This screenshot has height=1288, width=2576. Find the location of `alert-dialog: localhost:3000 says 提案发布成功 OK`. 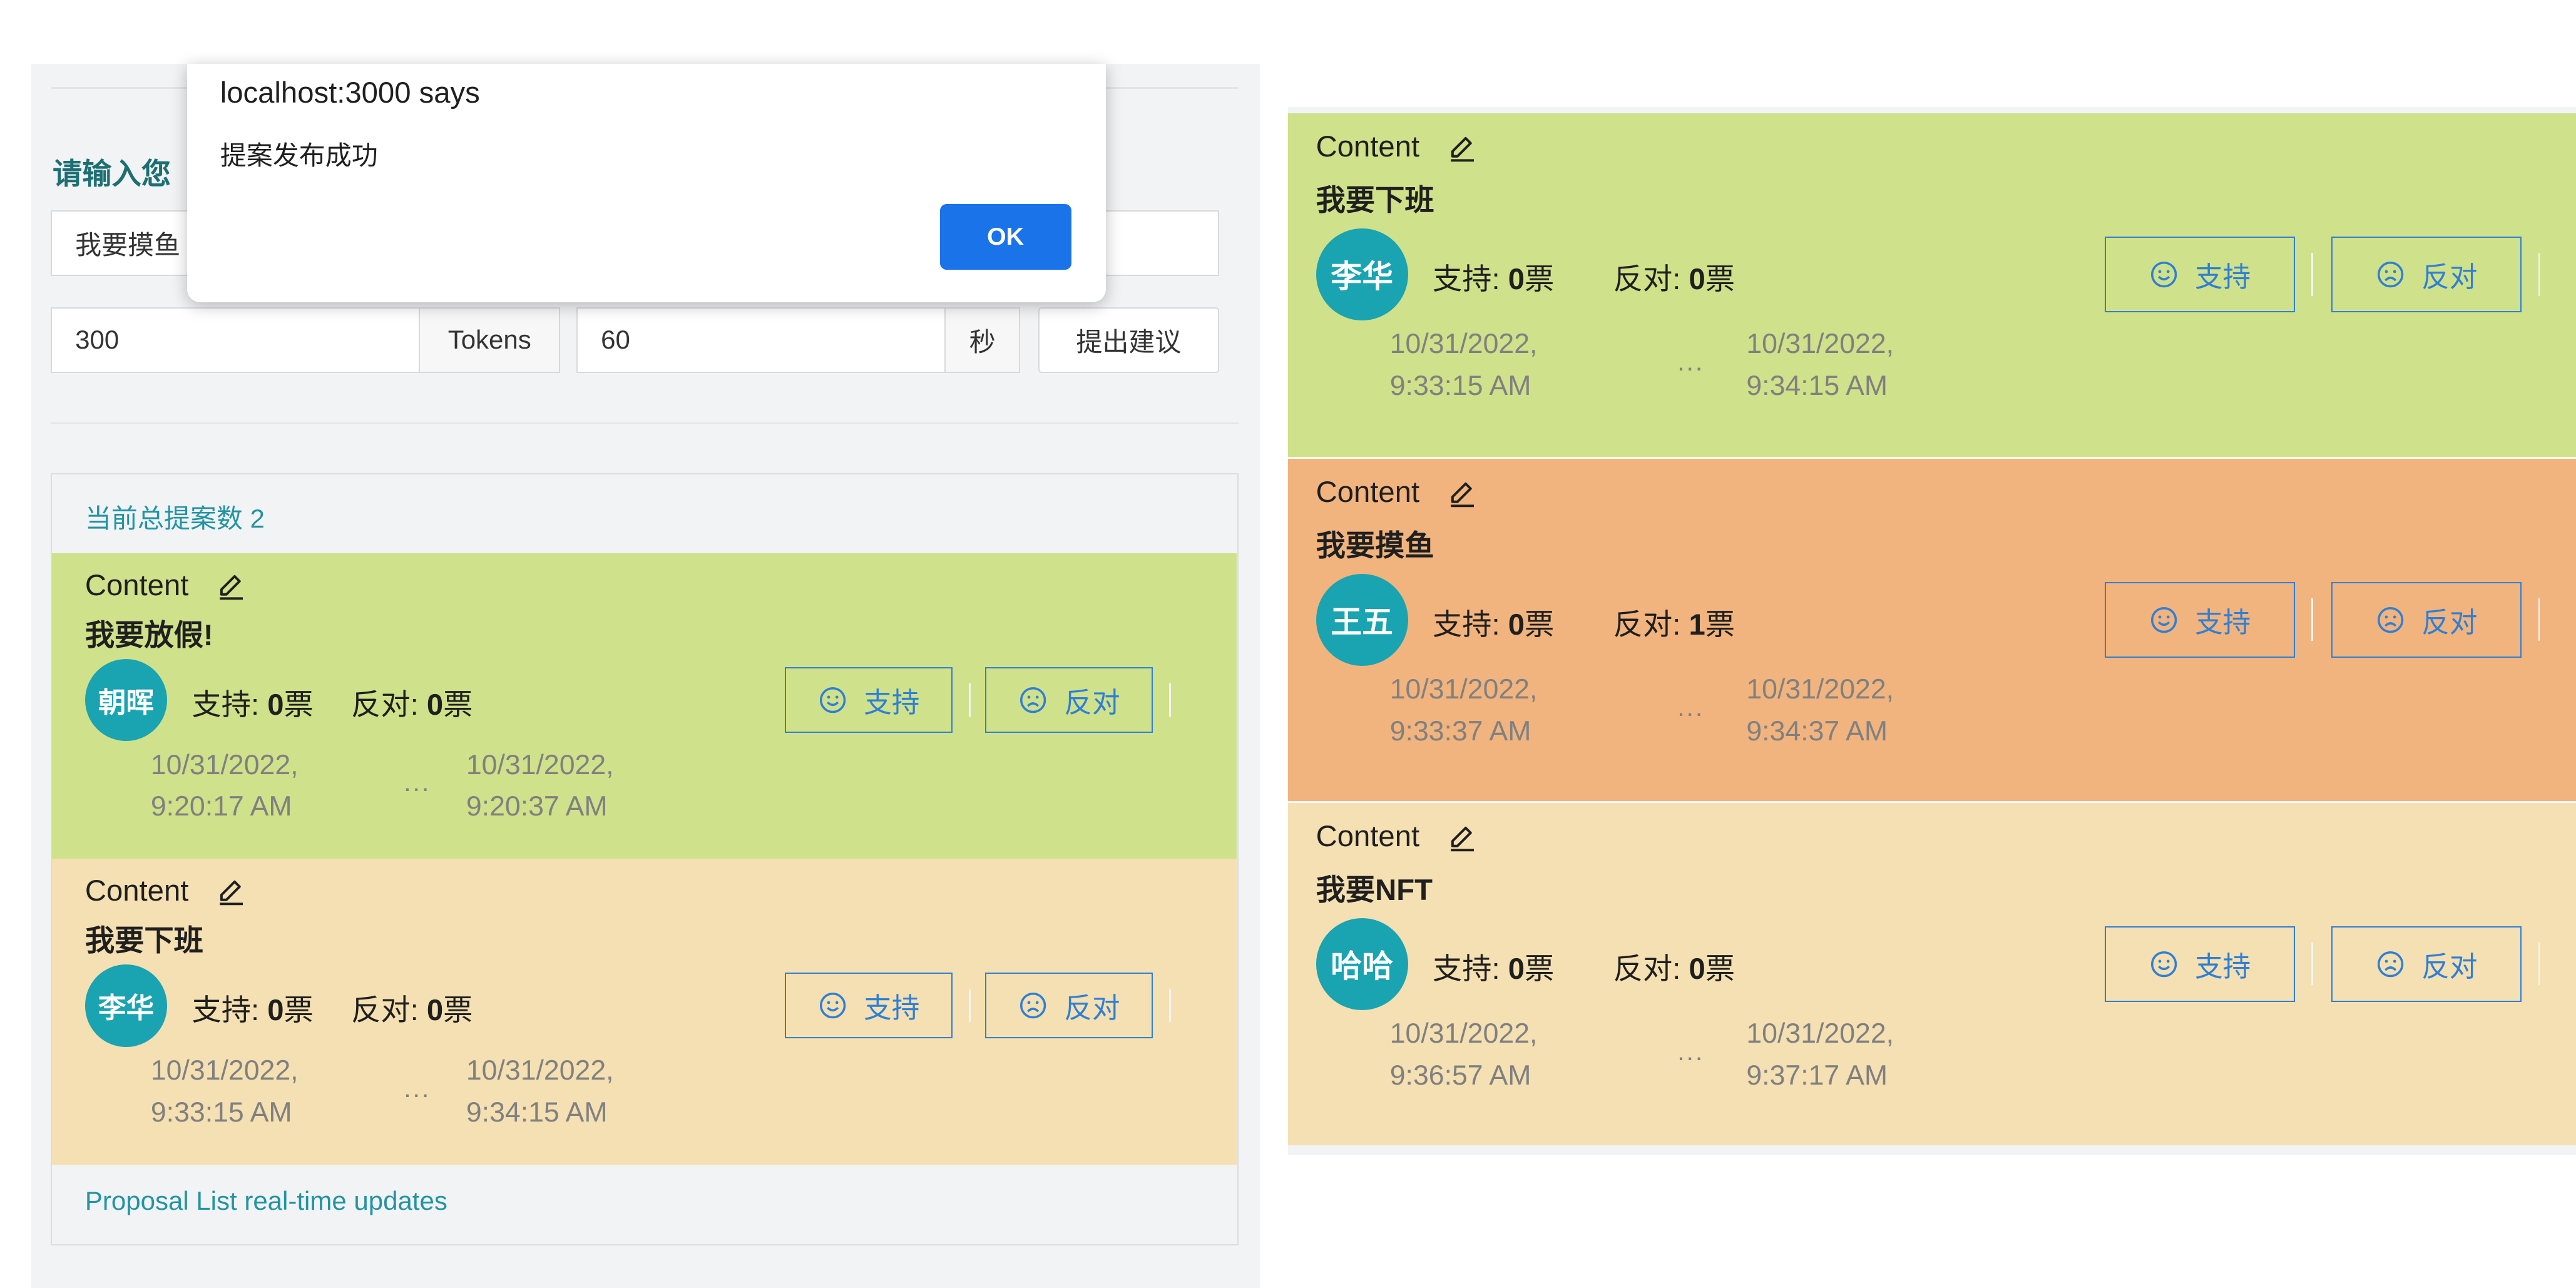

alert-dialog: localhost:3000 says 提案发布成功 OK is located at coordinates (646, 183).